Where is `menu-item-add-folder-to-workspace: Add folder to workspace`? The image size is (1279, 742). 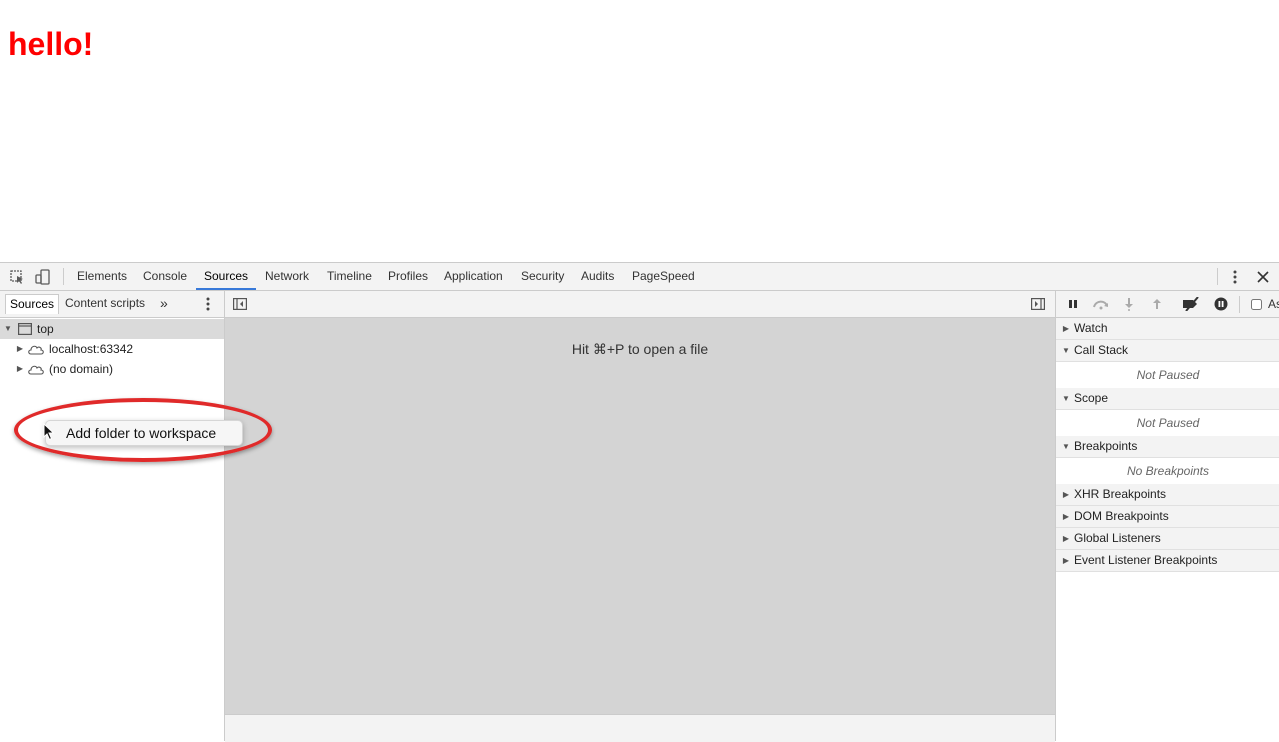
menu-item-add-folder-to-workspace: Add folder to workspace is located at coordinates (141, 433).